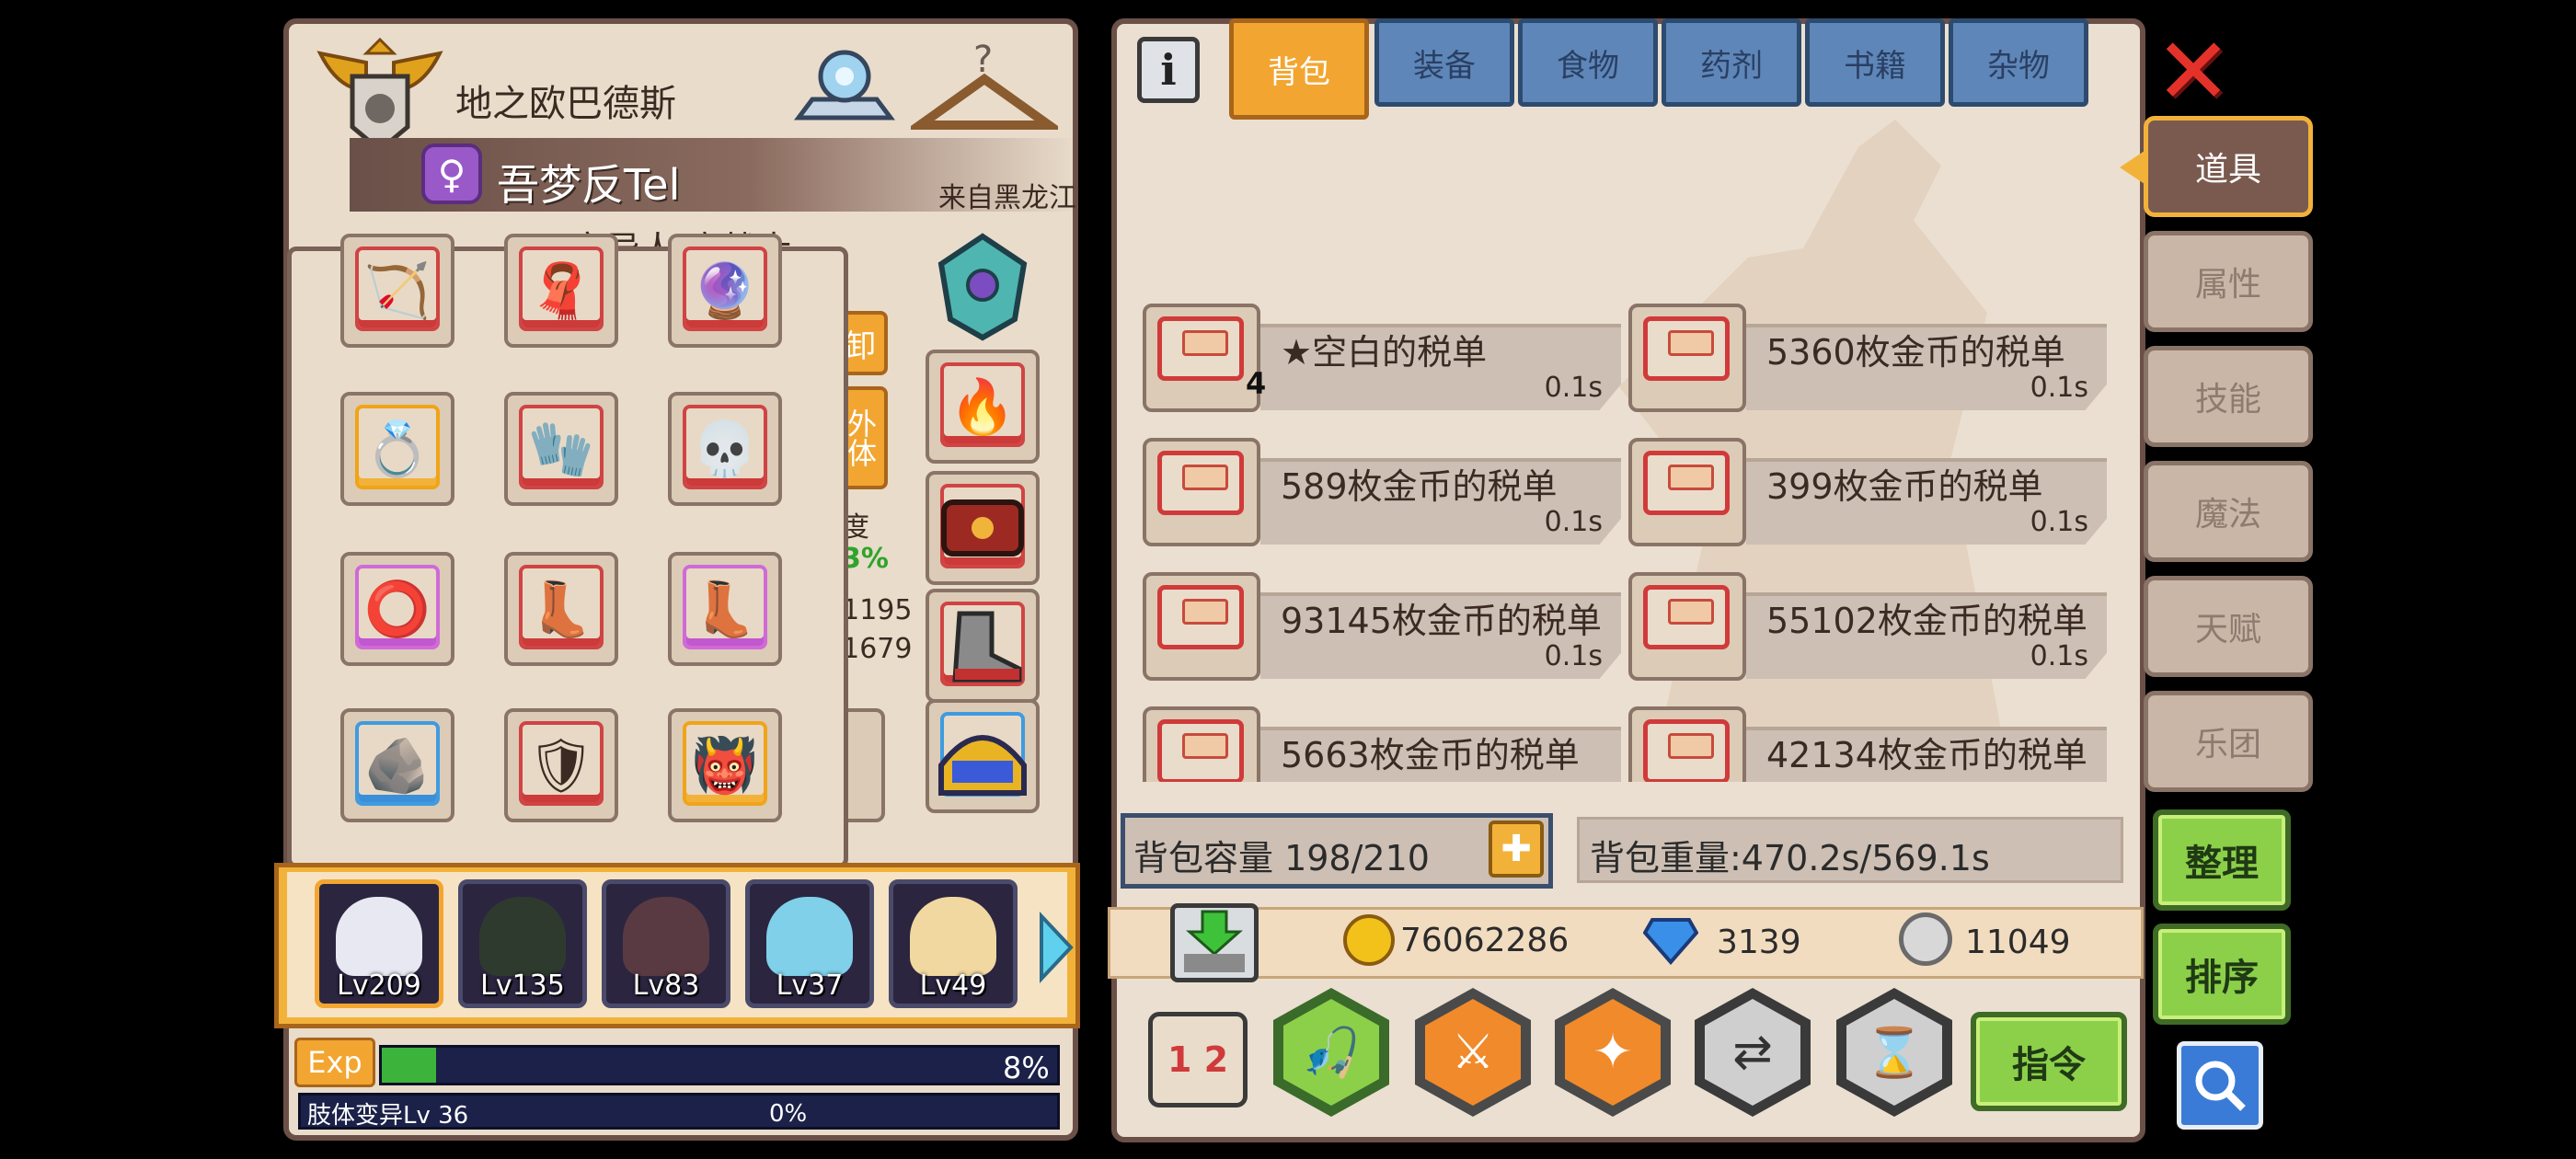 The width and height of the screenshot is (2576, 1159). What do you see at coordinates (1281, 858) in the screenshot?
I see `capacity-label: 背包容量 198/210` at bounding box center [1281, 858].